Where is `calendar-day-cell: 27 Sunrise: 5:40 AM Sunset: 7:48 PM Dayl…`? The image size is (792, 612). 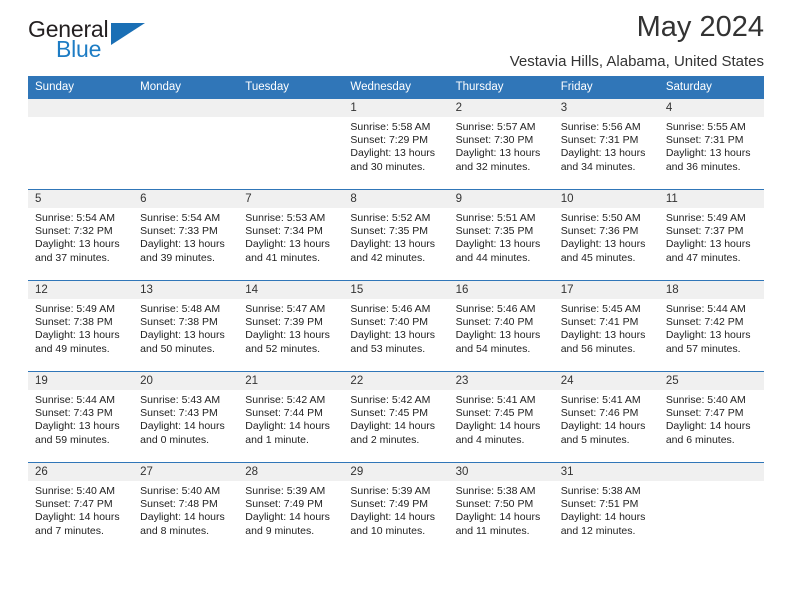 calendar-day-cell: 27 Sunrise: 5:40 AM Sunset: 7:48 PM Dayl… is located at coordinates (186, 507).